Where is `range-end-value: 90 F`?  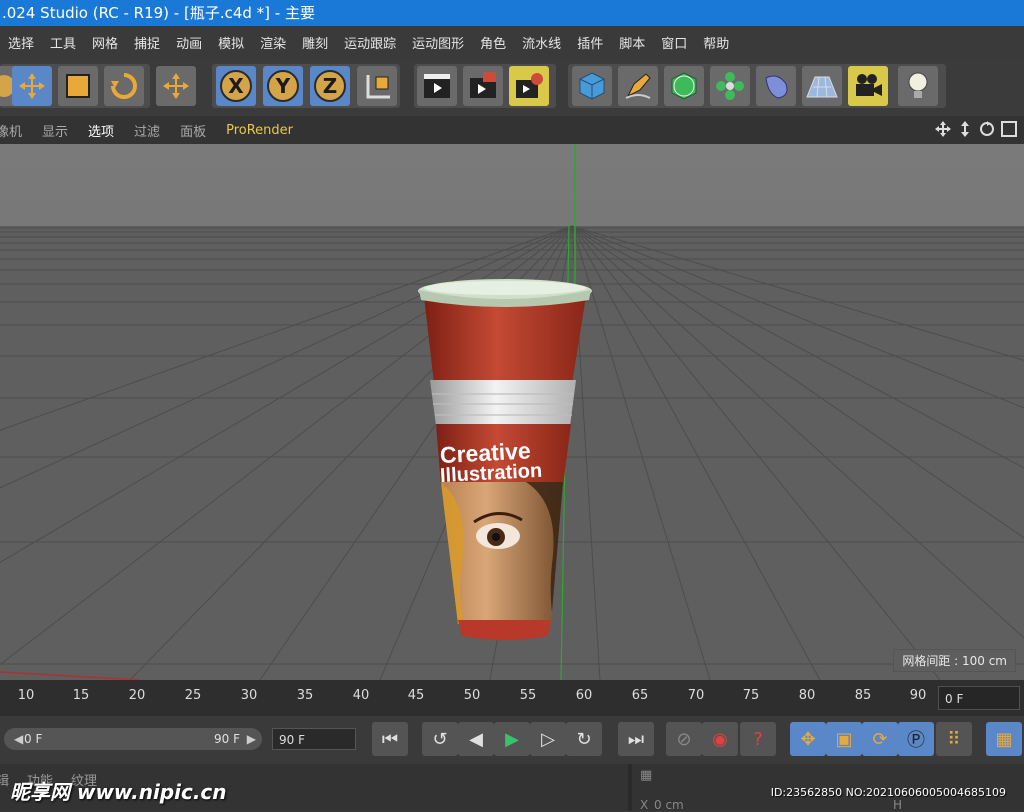
range-end-value: 90 F is located at coordinates (227, 739).